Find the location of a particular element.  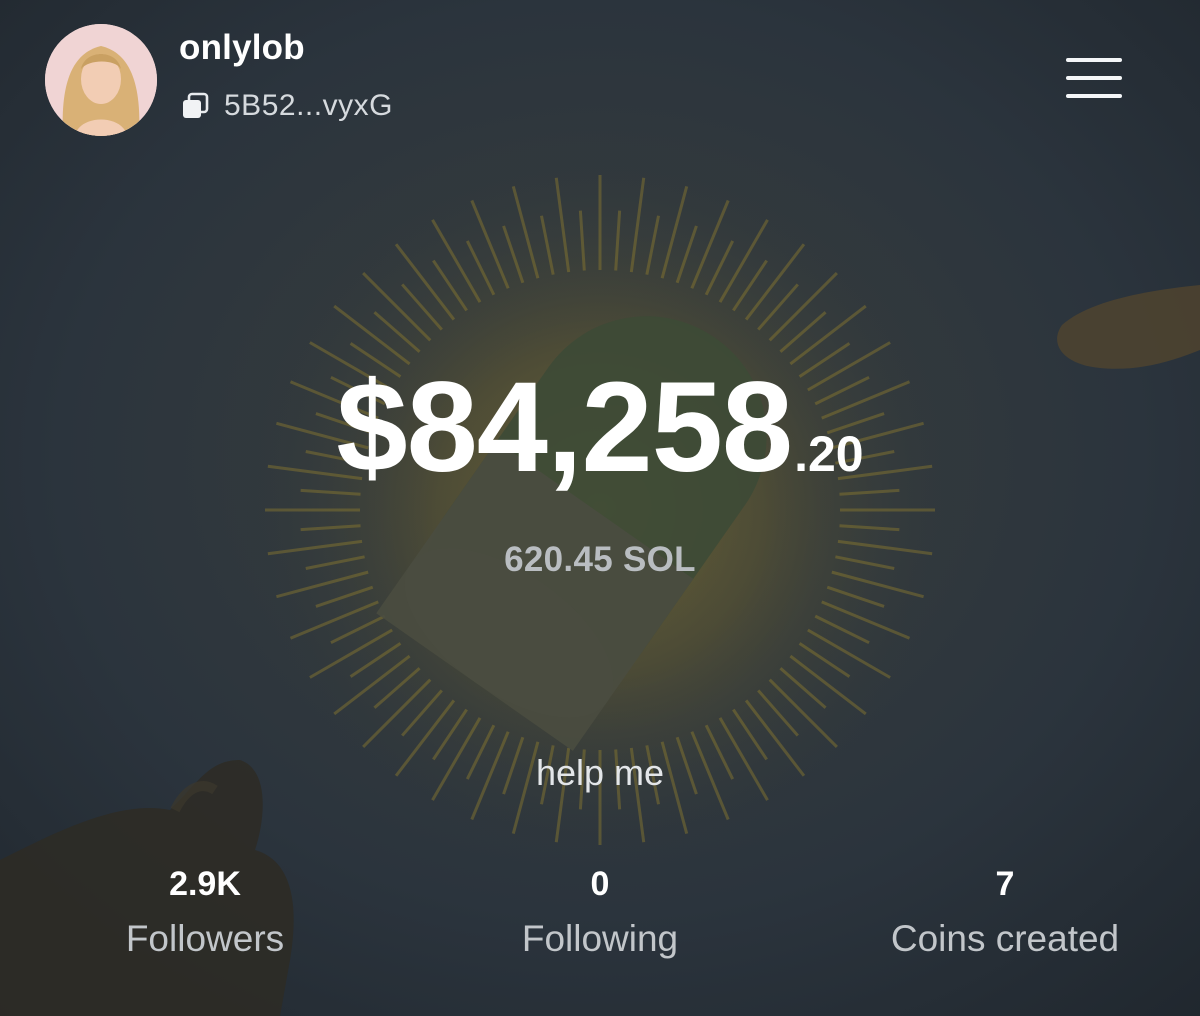

followers-count: 2.9K is located at coordinates (205, 884).